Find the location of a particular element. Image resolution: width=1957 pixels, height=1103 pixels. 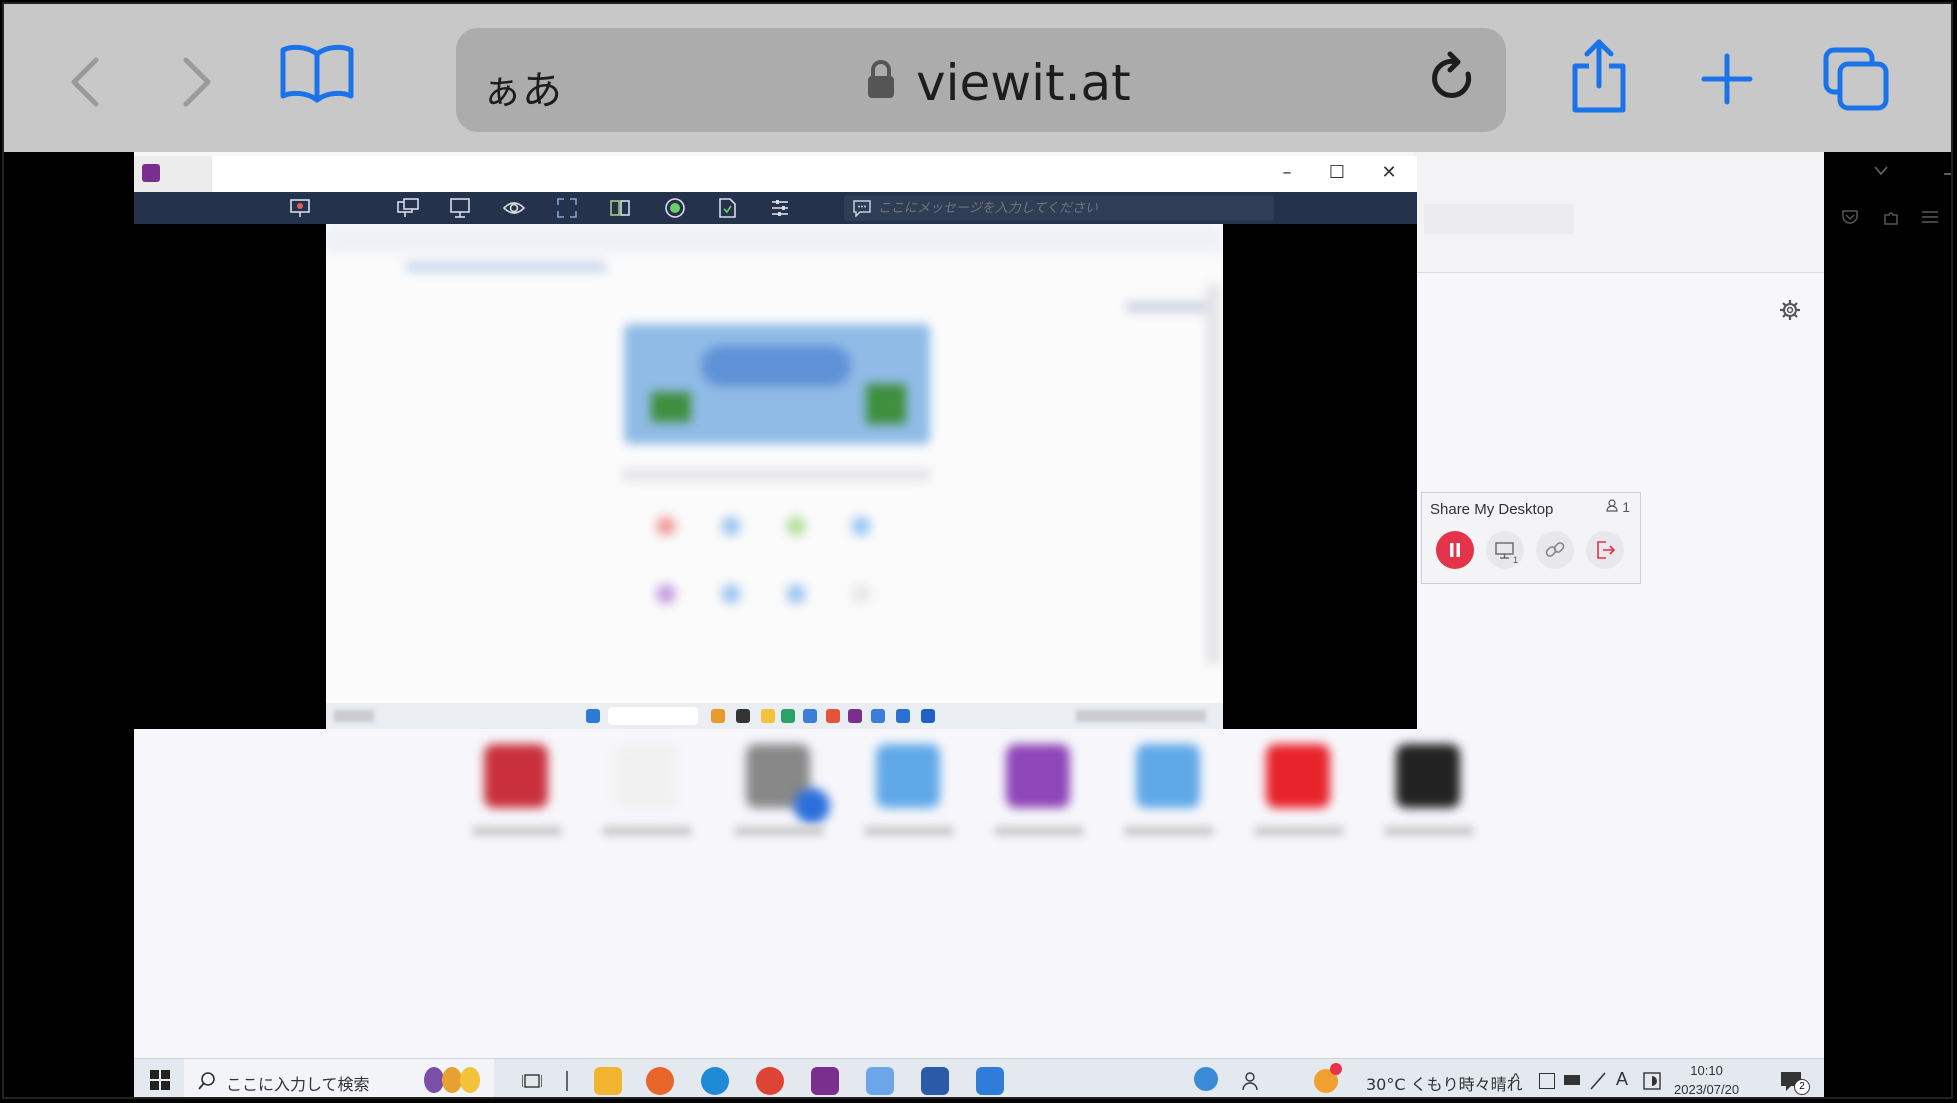

search-highlight-icon is located at coordinates (470, 1080).